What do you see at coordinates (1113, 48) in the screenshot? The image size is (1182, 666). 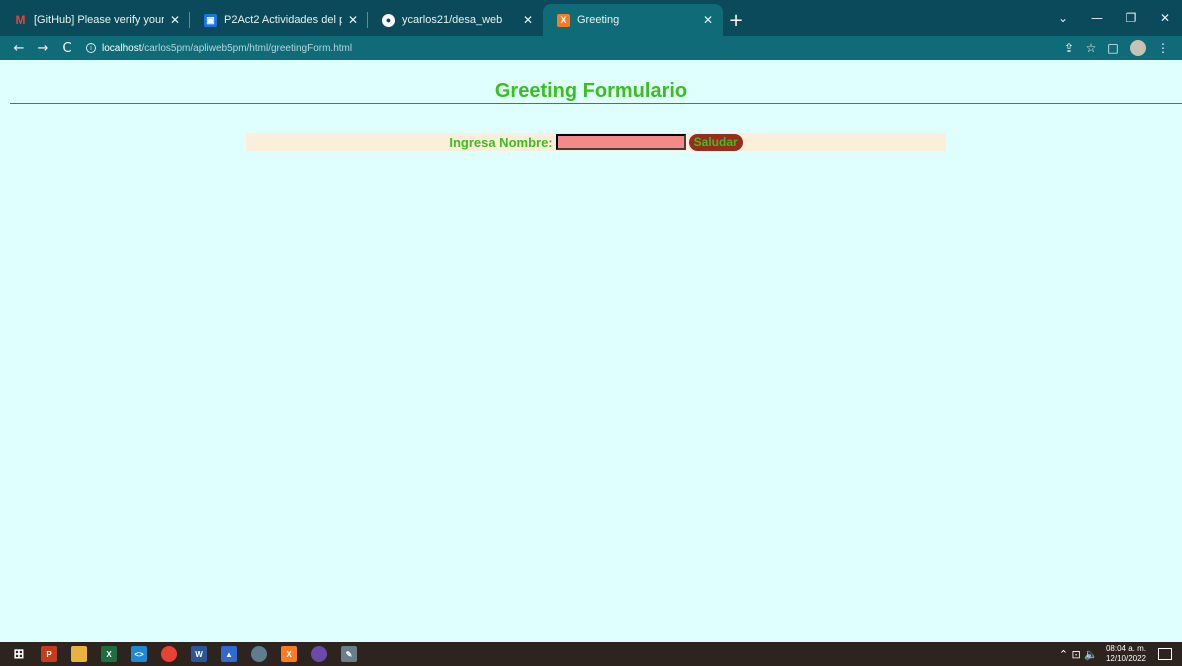 I see `side-panel-icon: □` at bounding box center [1113, 48].